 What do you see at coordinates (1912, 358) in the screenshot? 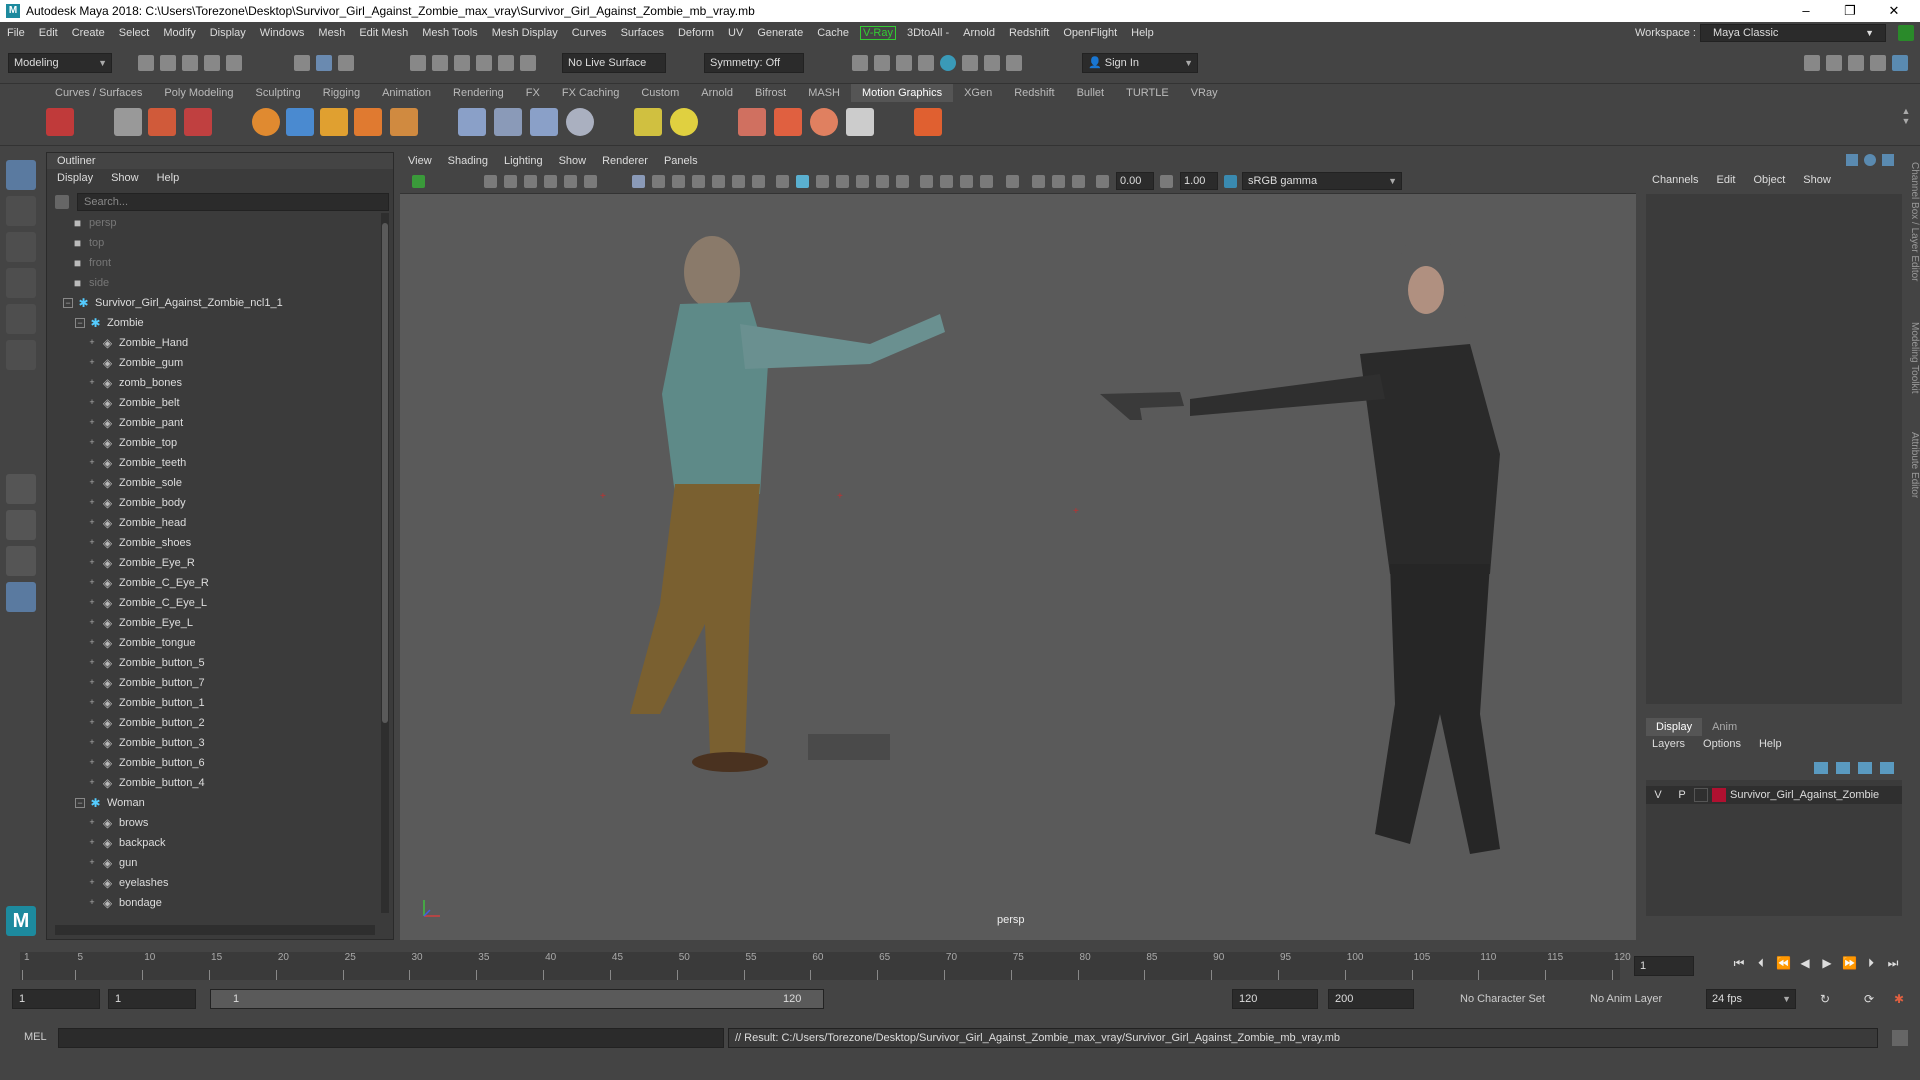
I see `side-tab-modeling-toolkit: Modeling Toolkit` at bounding box center [1912, 358].